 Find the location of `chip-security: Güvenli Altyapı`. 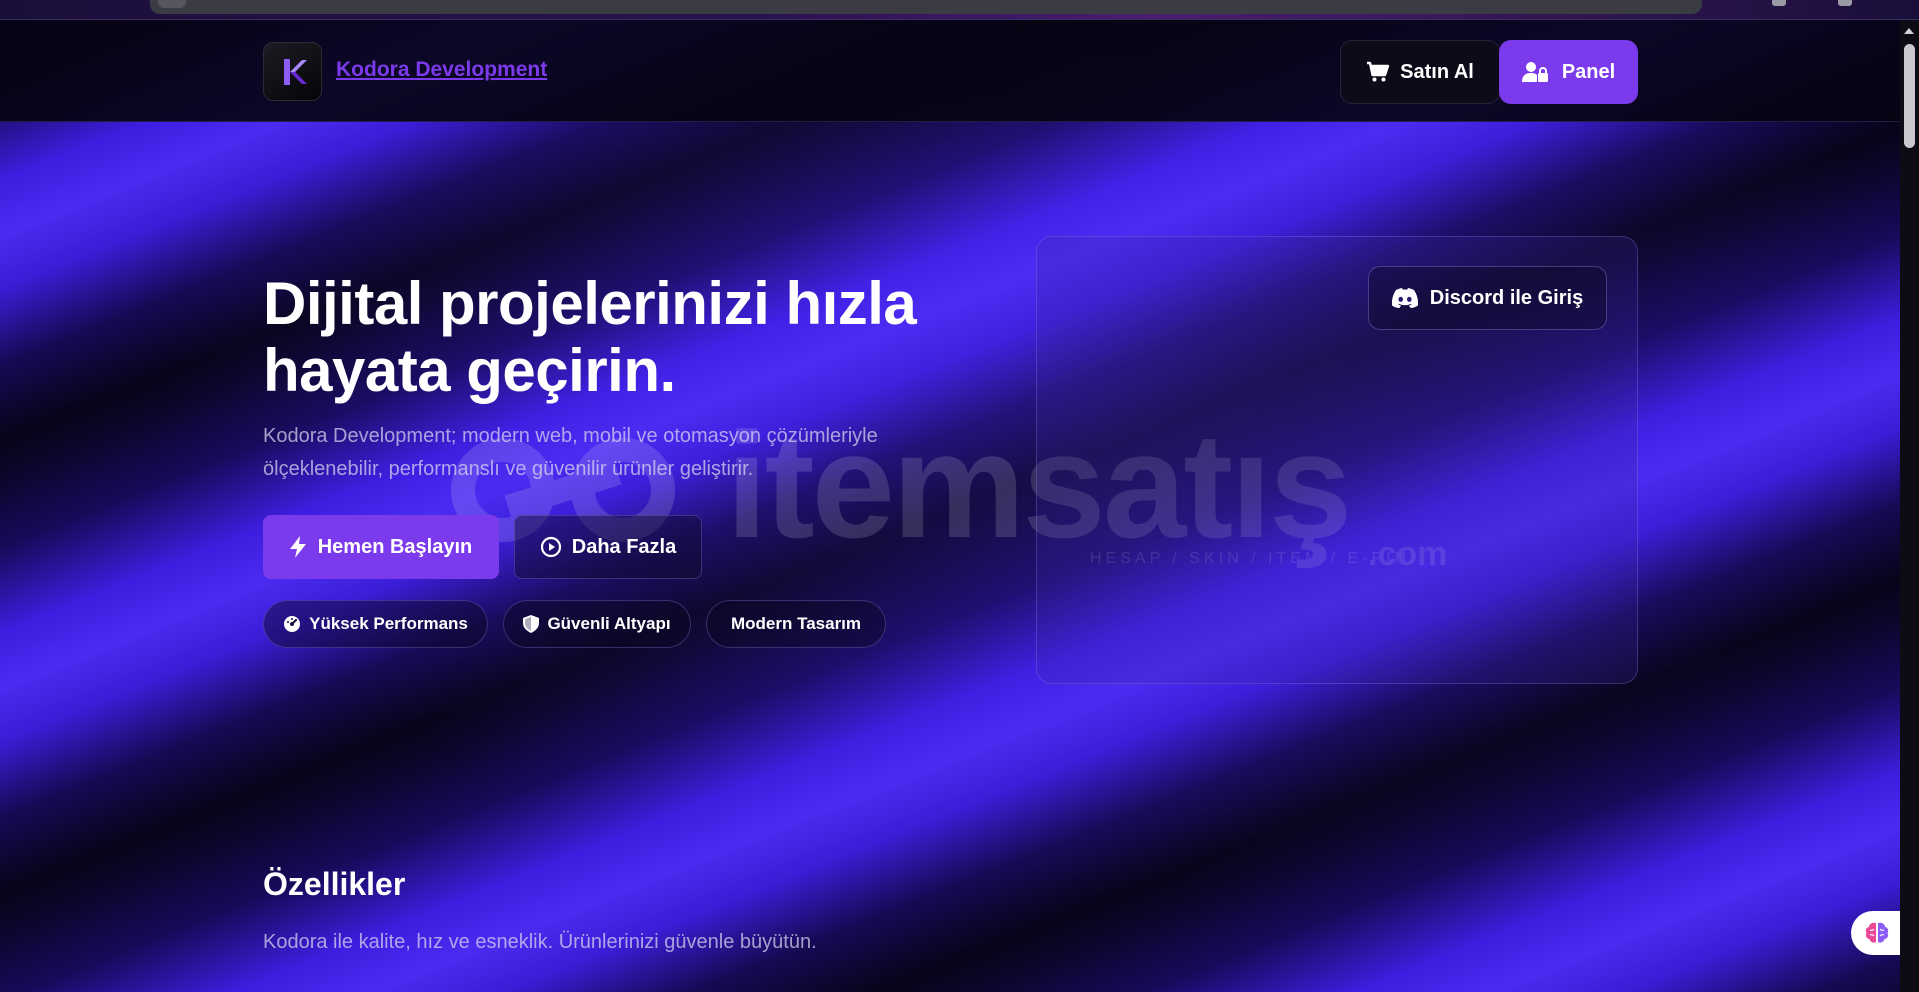

chip-security: Güvenli Altyapı is located at coordinates (597, 624).